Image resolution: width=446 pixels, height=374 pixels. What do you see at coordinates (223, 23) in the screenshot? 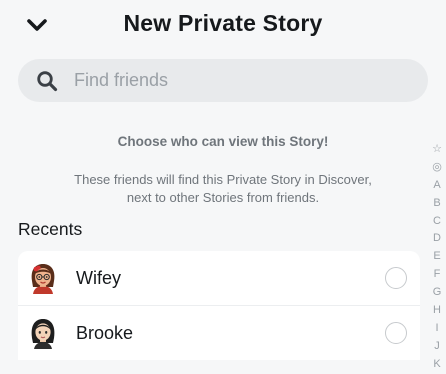
I see `page-title: New Private Story` at bounding box center [223, 23].